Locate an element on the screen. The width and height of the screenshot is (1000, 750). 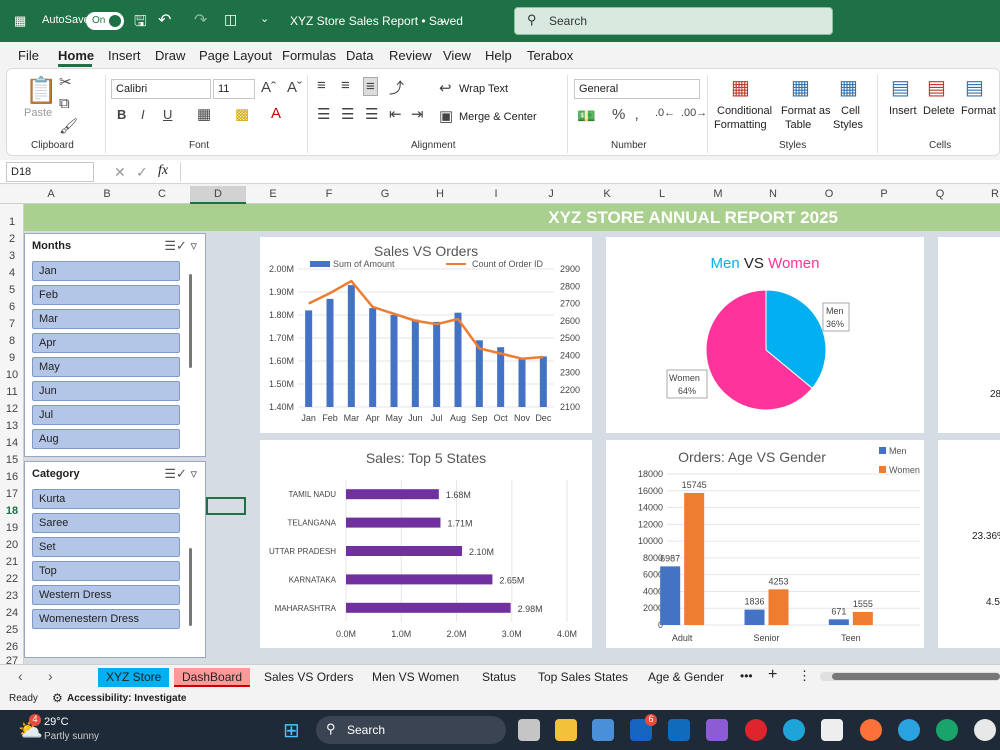
options-icon: ⋮ is located at coordinates (804, 676).